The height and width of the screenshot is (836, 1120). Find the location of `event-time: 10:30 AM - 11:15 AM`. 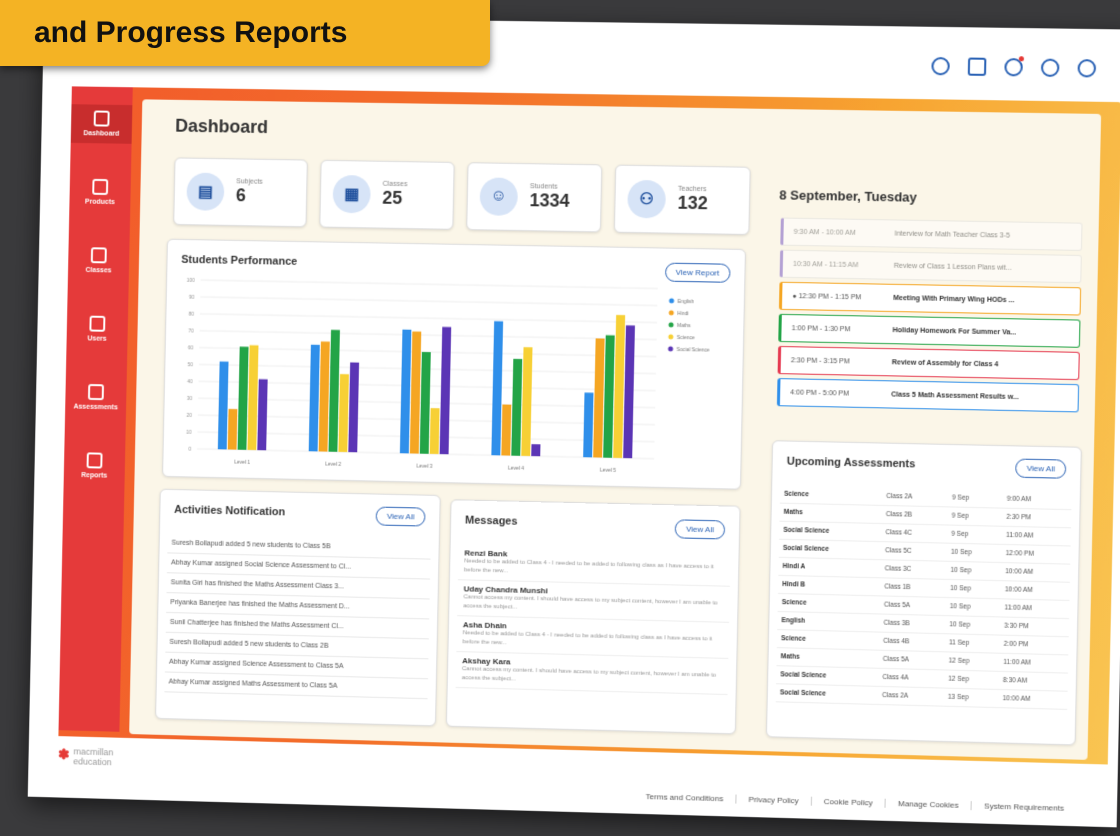

event-time: 10:30 AM - 11:15 AM is located at coordinates (825, 264).